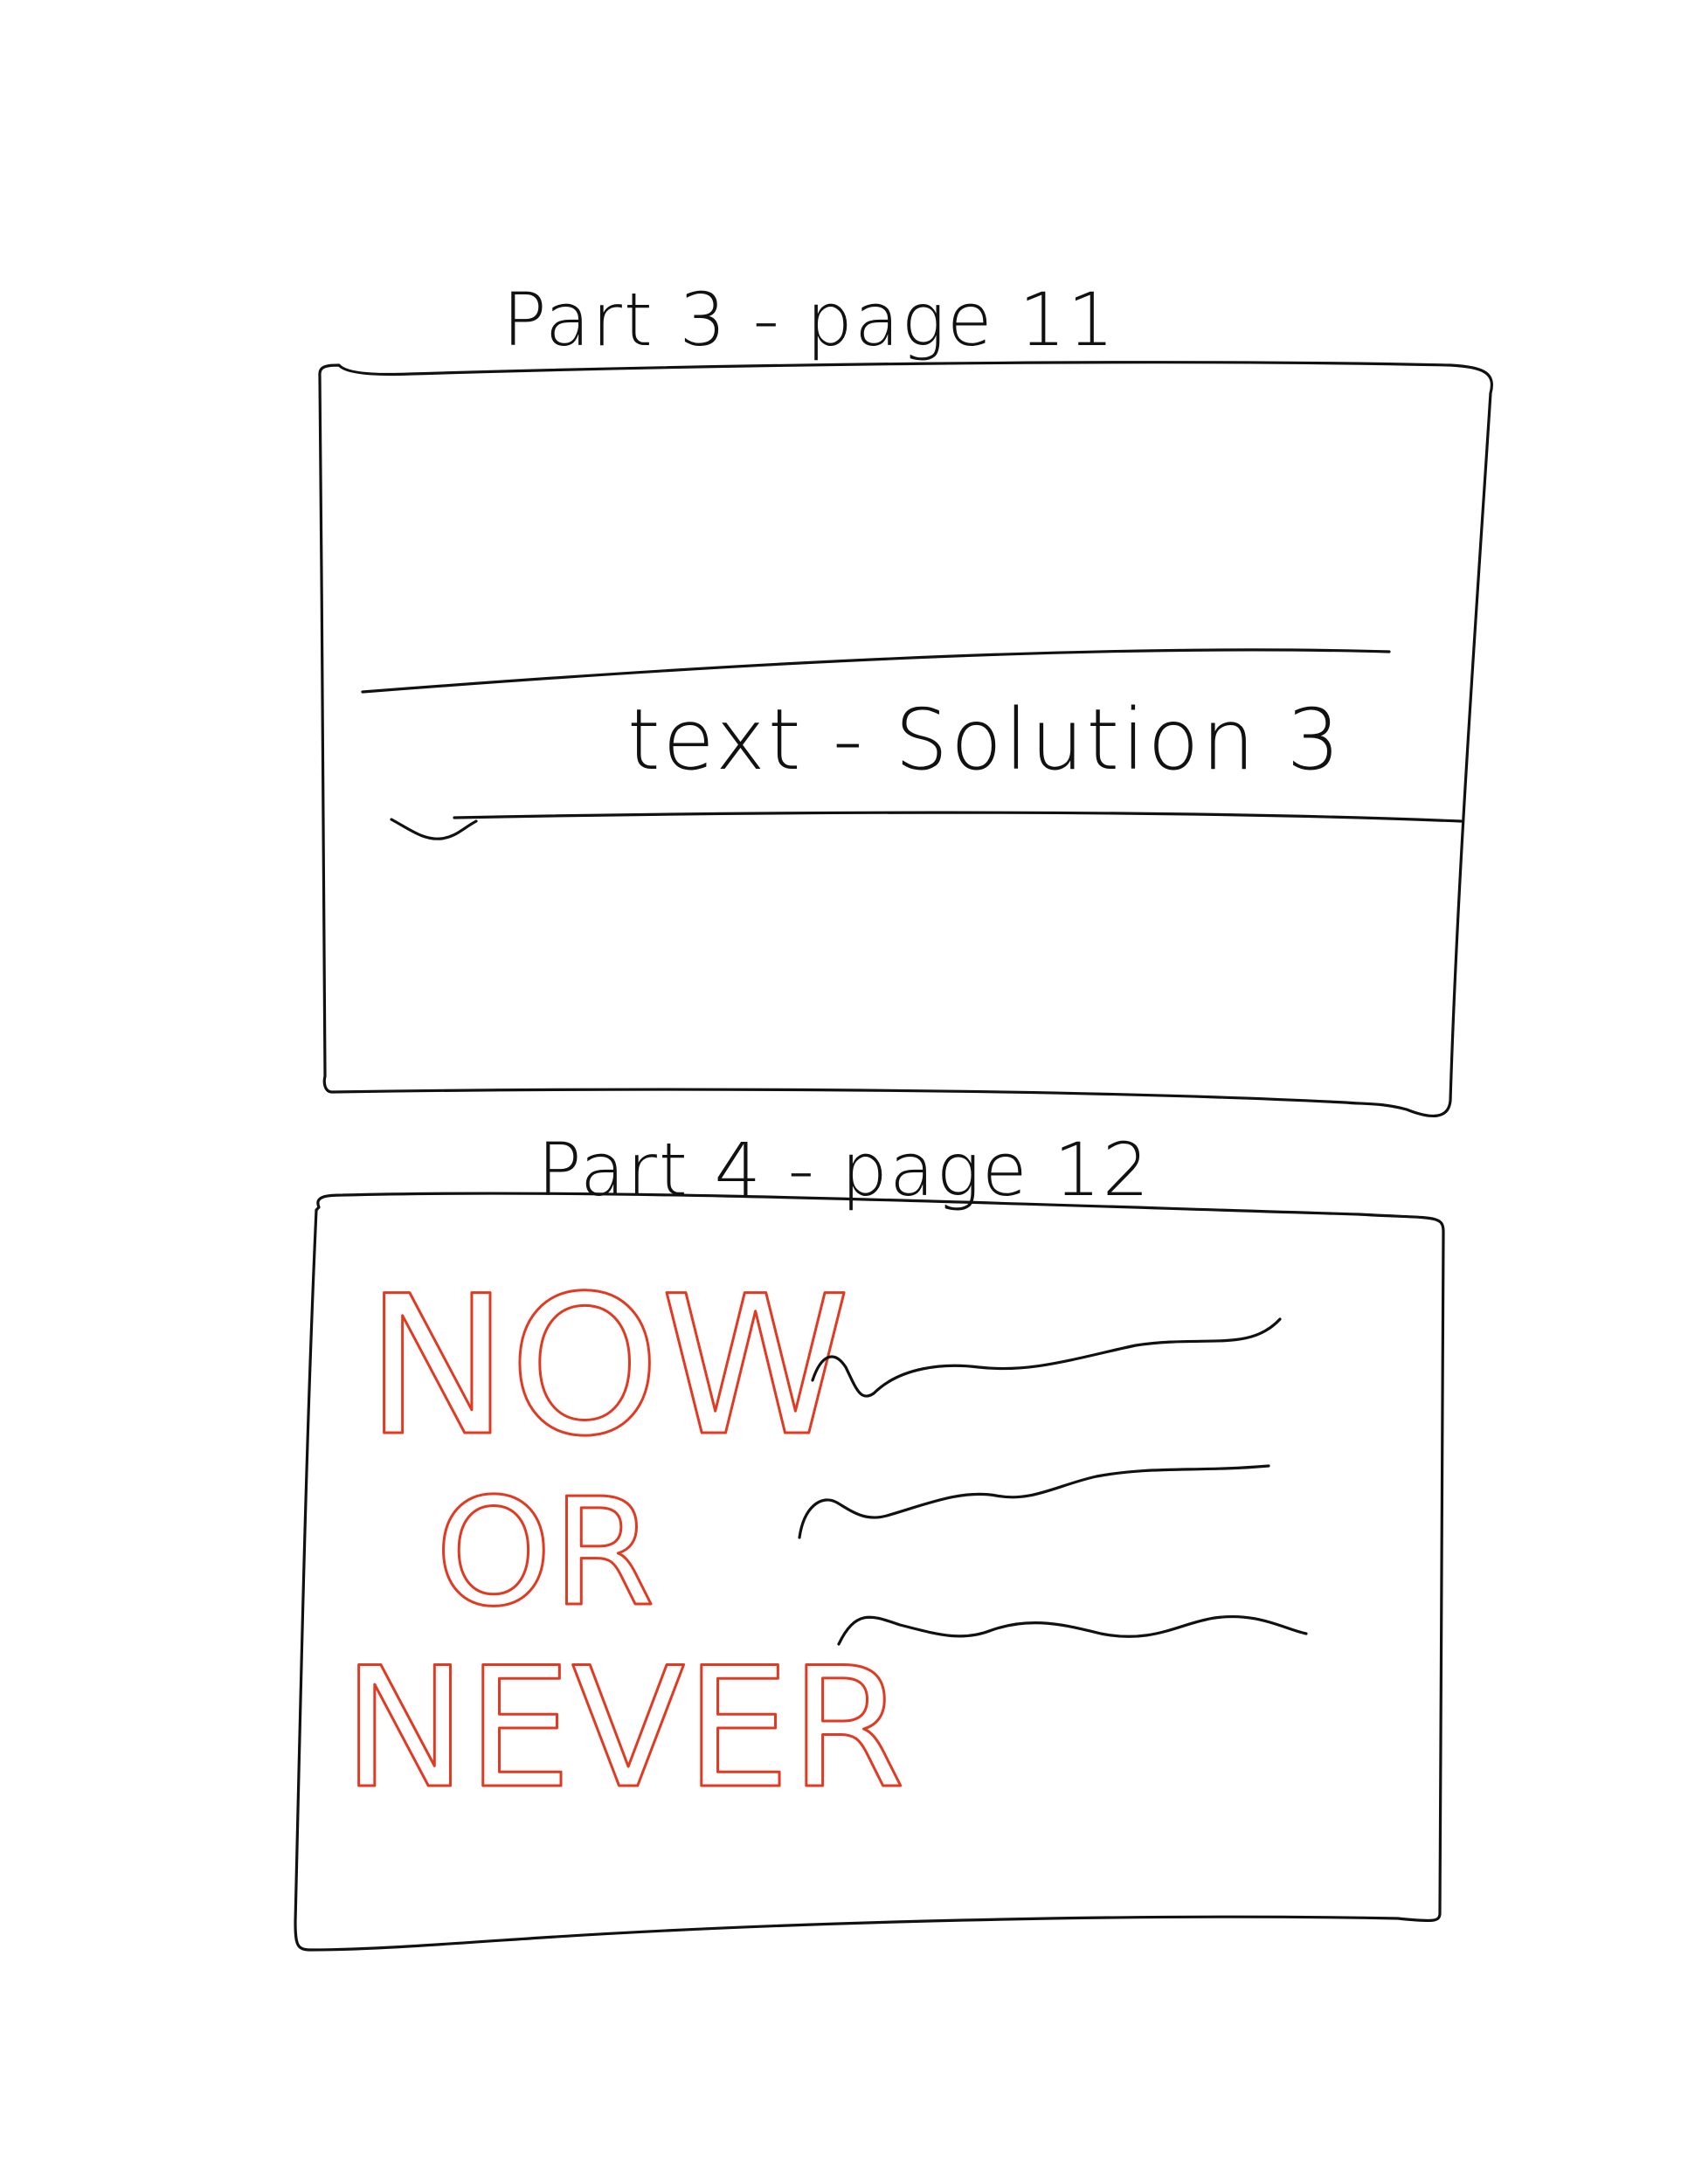  I want to click on band-text-solution: text - Solution 3, so click(985, 740).